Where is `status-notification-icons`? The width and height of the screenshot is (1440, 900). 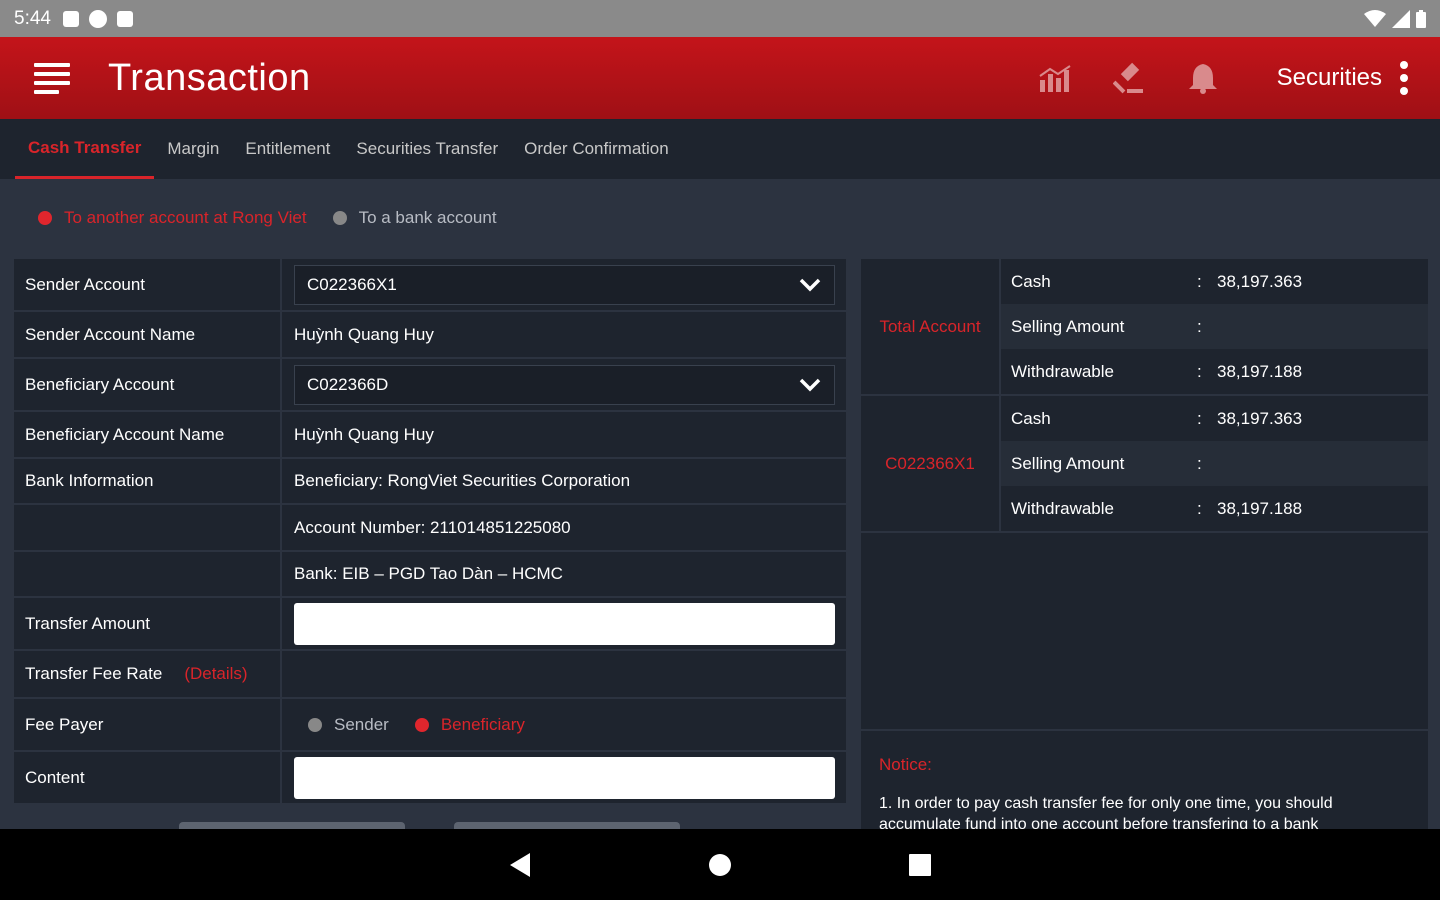 status-notification-icons is located at coordinates (97, 18).